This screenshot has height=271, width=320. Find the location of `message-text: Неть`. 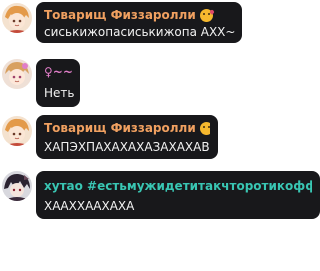

message-text: Неть is located at coordinates (59, 93).